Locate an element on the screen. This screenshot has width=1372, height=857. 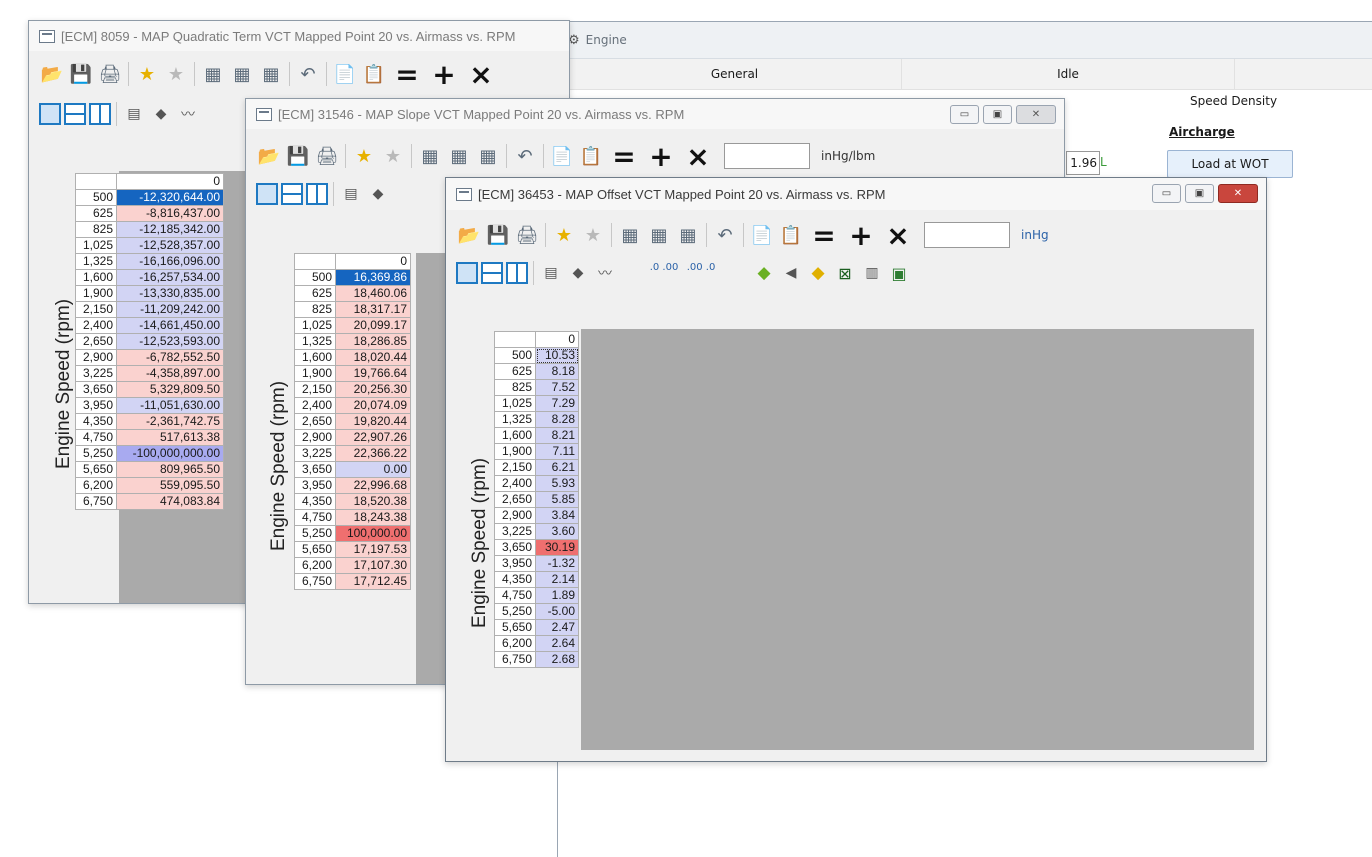
add-favorite-icon: ★ is located at coordinates (564, 235).